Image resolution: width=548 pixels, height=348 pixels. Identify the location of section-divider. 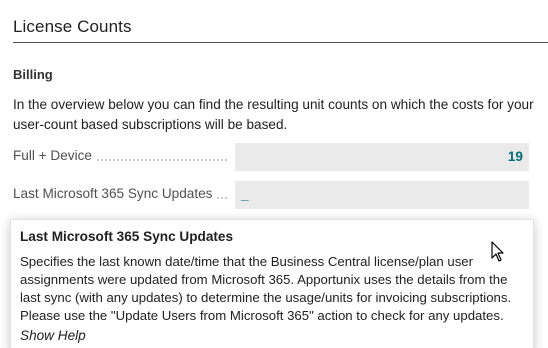
(280, 42).